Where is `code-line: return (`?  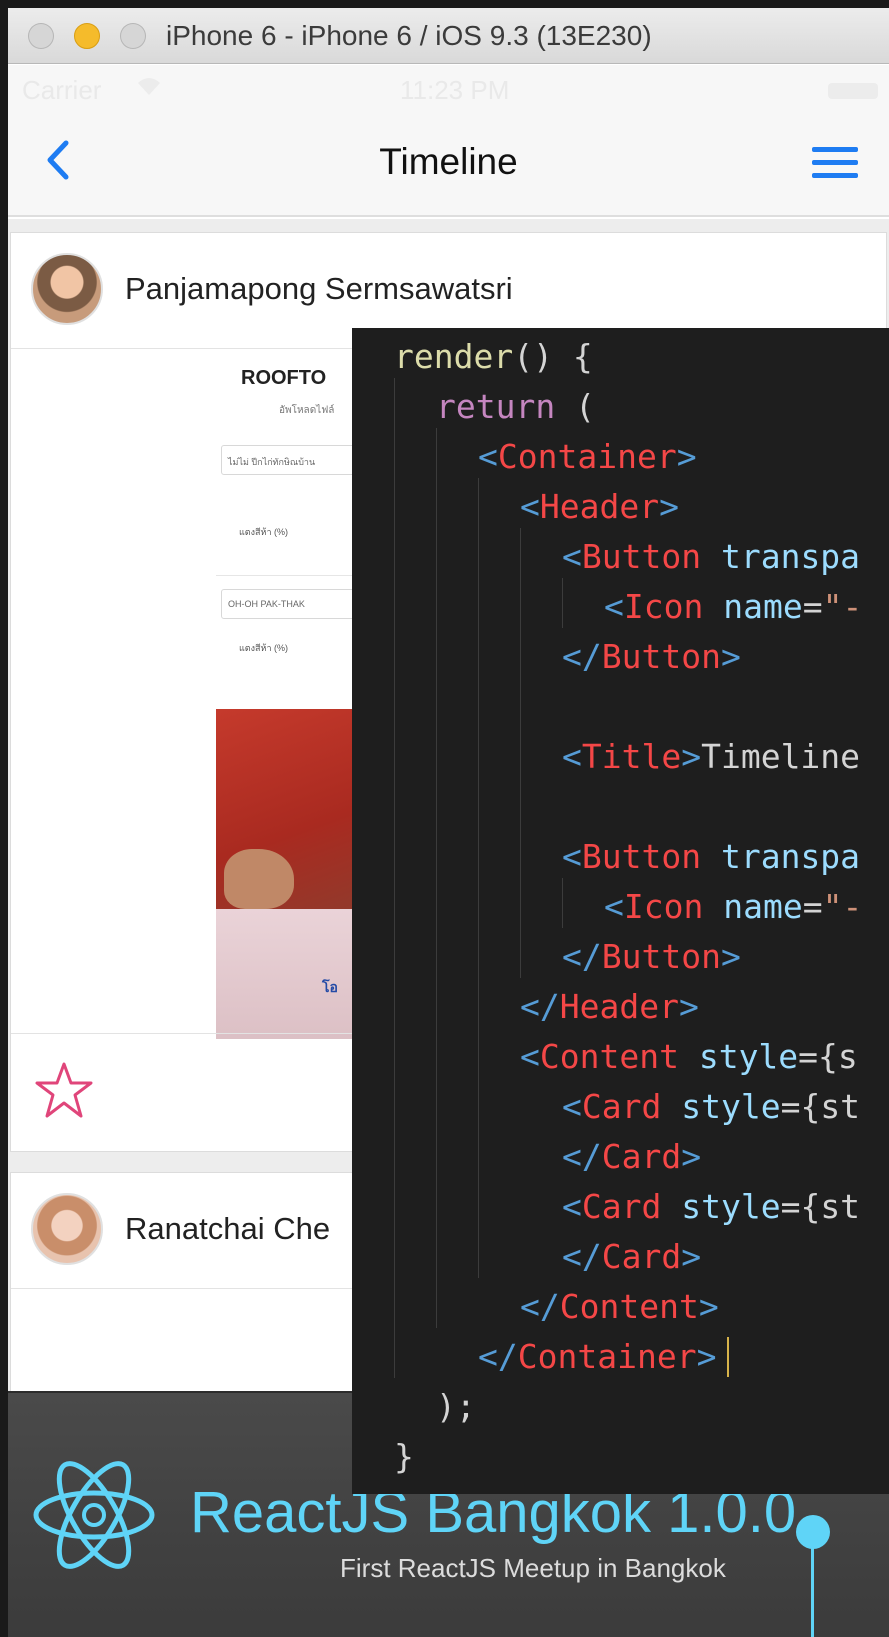
code-line: return ( is located at coordinates (515, 407).